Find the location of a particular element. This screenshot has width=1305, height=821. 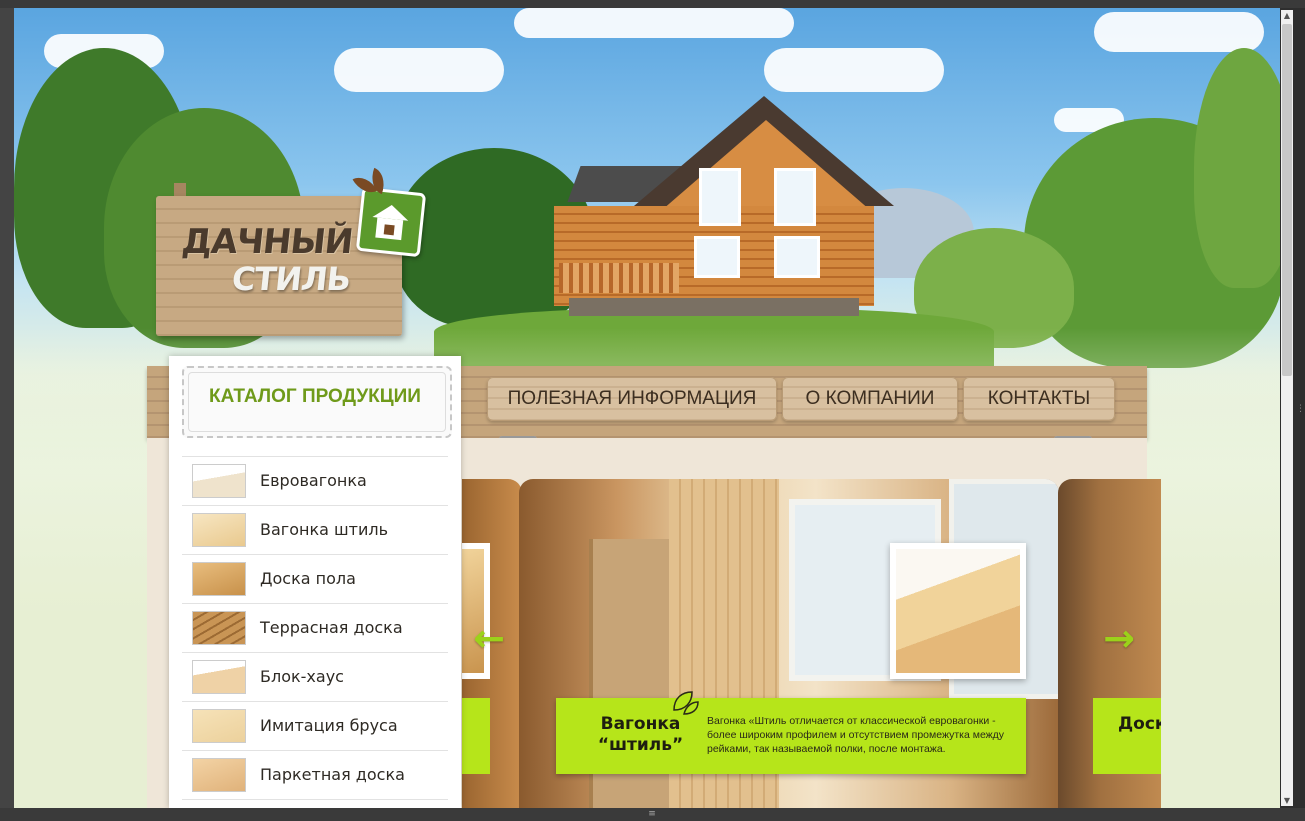

window-left-strip is located at coordinates (7, 408).